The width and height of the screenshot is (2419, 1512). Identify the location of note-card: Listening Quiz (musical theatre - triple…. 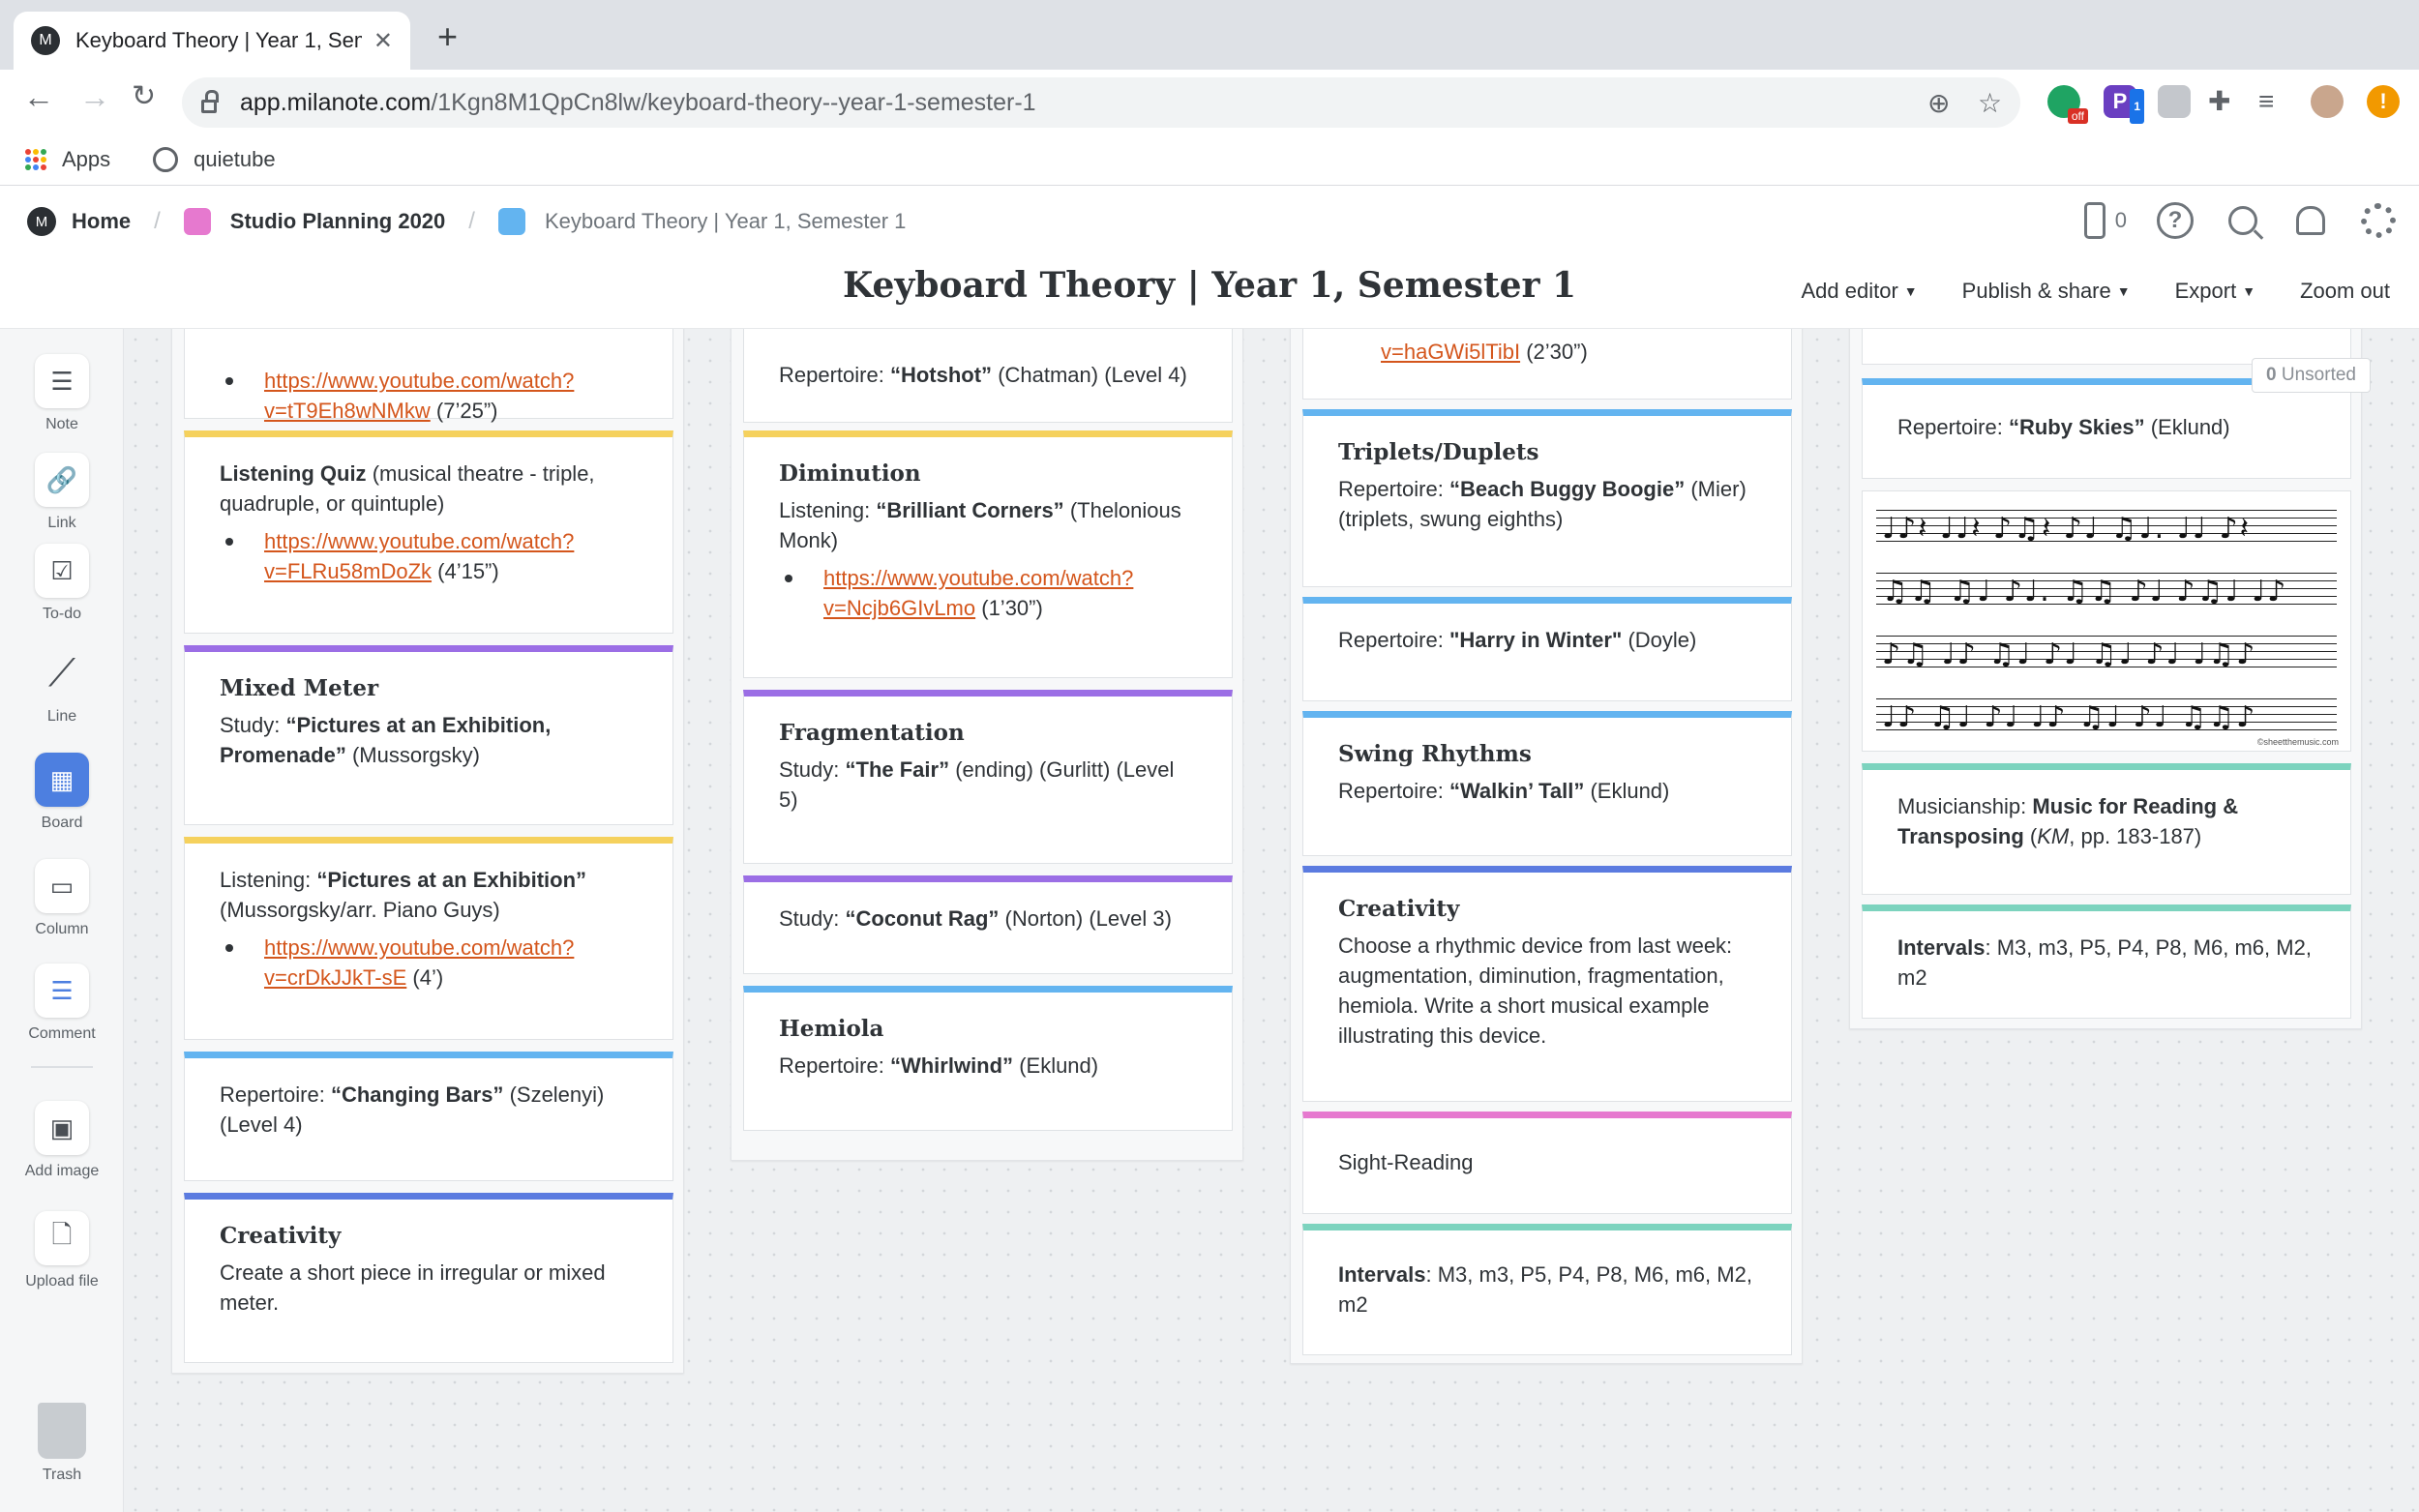
(429, 532).